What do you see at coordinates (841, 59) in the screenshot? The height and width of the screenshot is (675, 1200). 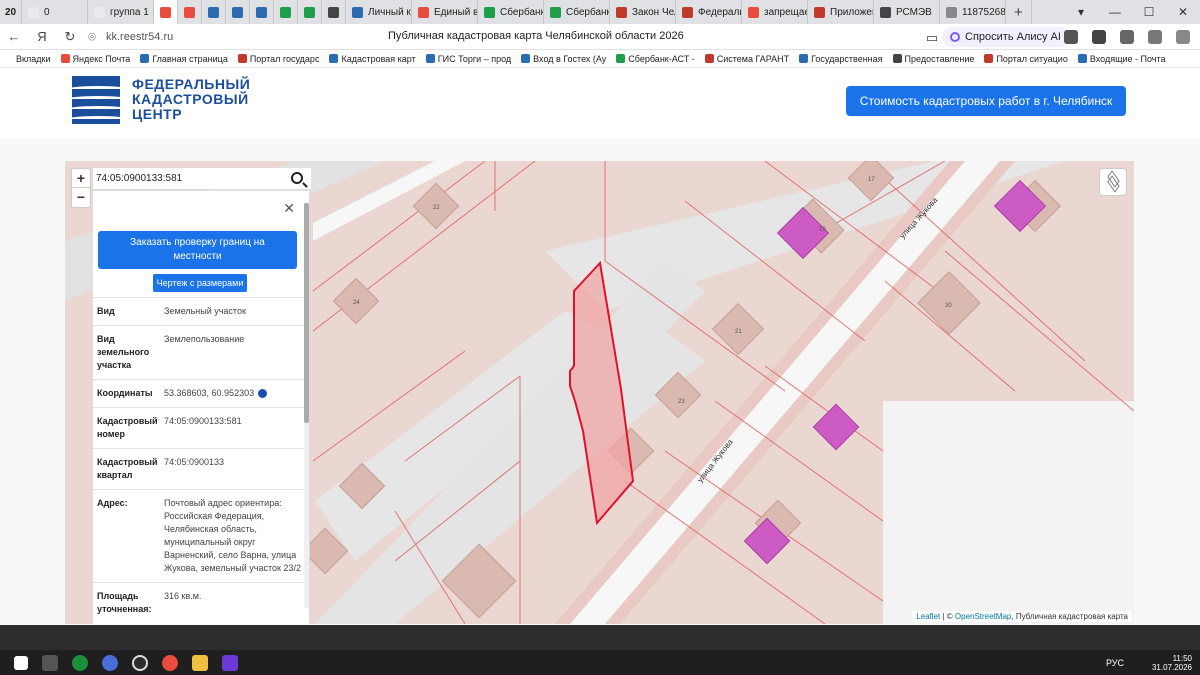 I see `bookmark-item: Государственная` at bounding box center [841, 59].